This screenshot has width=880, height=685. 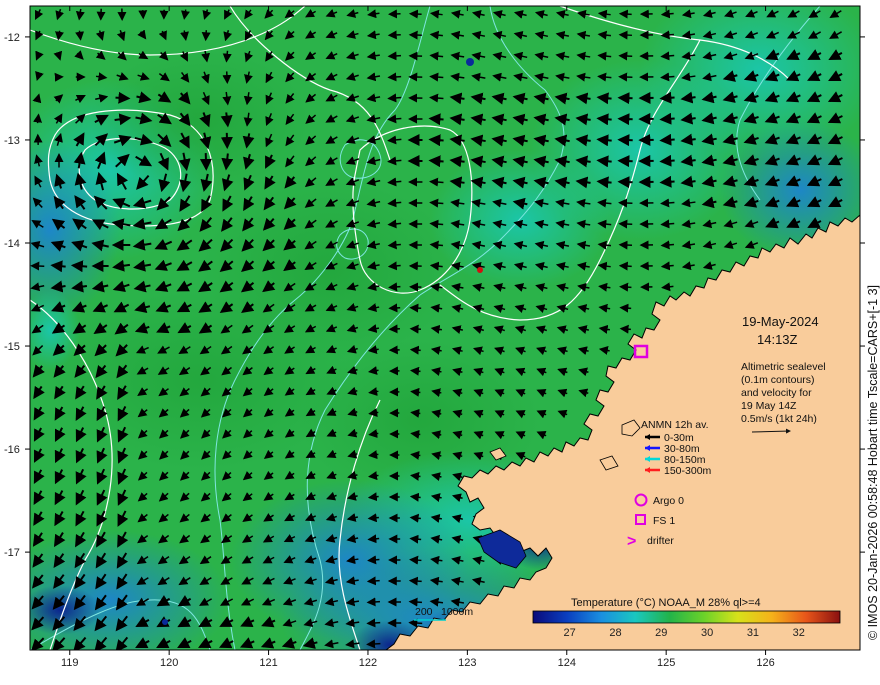 What do you see at coordinates (753, 633) in the screenshot?
I see `colorbar-tick-label: 31` at bounding box center [753, 633].